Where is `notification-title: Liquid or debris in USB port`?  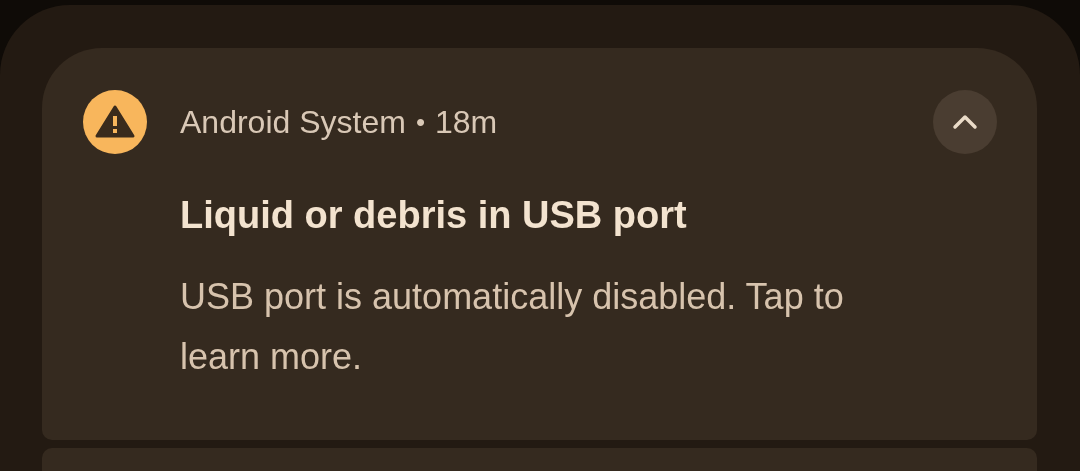 notification-title: Liquid or debris in USB port is located at coordinates (434, 215).